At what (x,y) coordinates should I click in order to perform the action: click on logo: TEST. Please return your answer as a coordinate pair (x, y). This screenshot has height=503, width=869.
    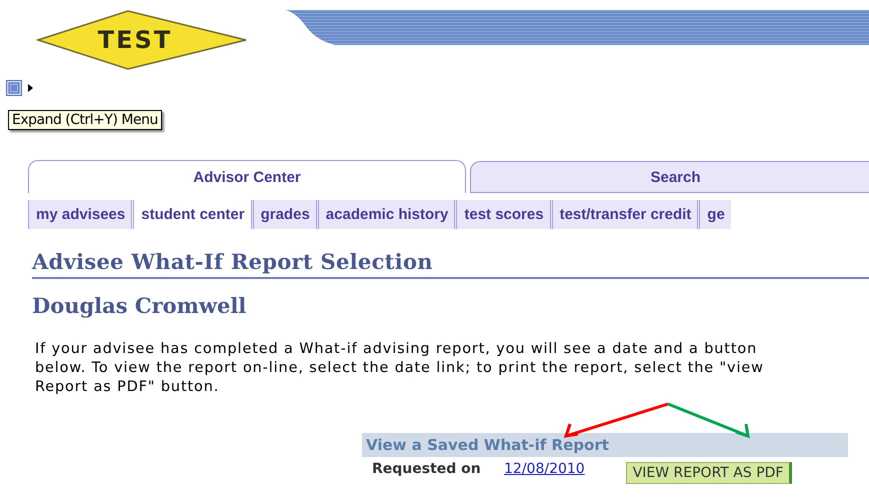
    Looking at the image, I should click on (142, 40).